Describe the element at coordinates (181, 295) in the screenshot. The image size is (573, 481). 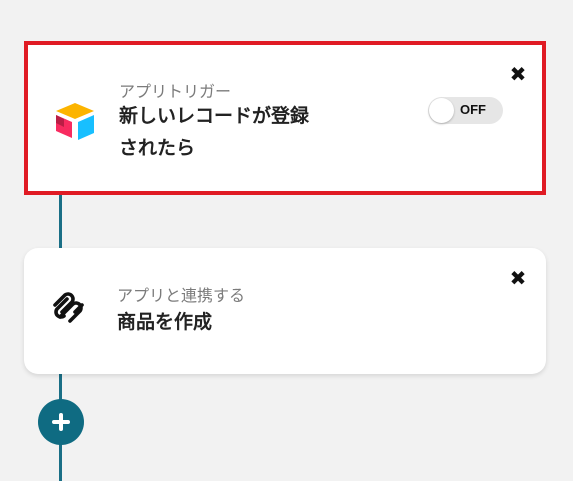
I see `action-card-label: アプリと連携する` at that location.